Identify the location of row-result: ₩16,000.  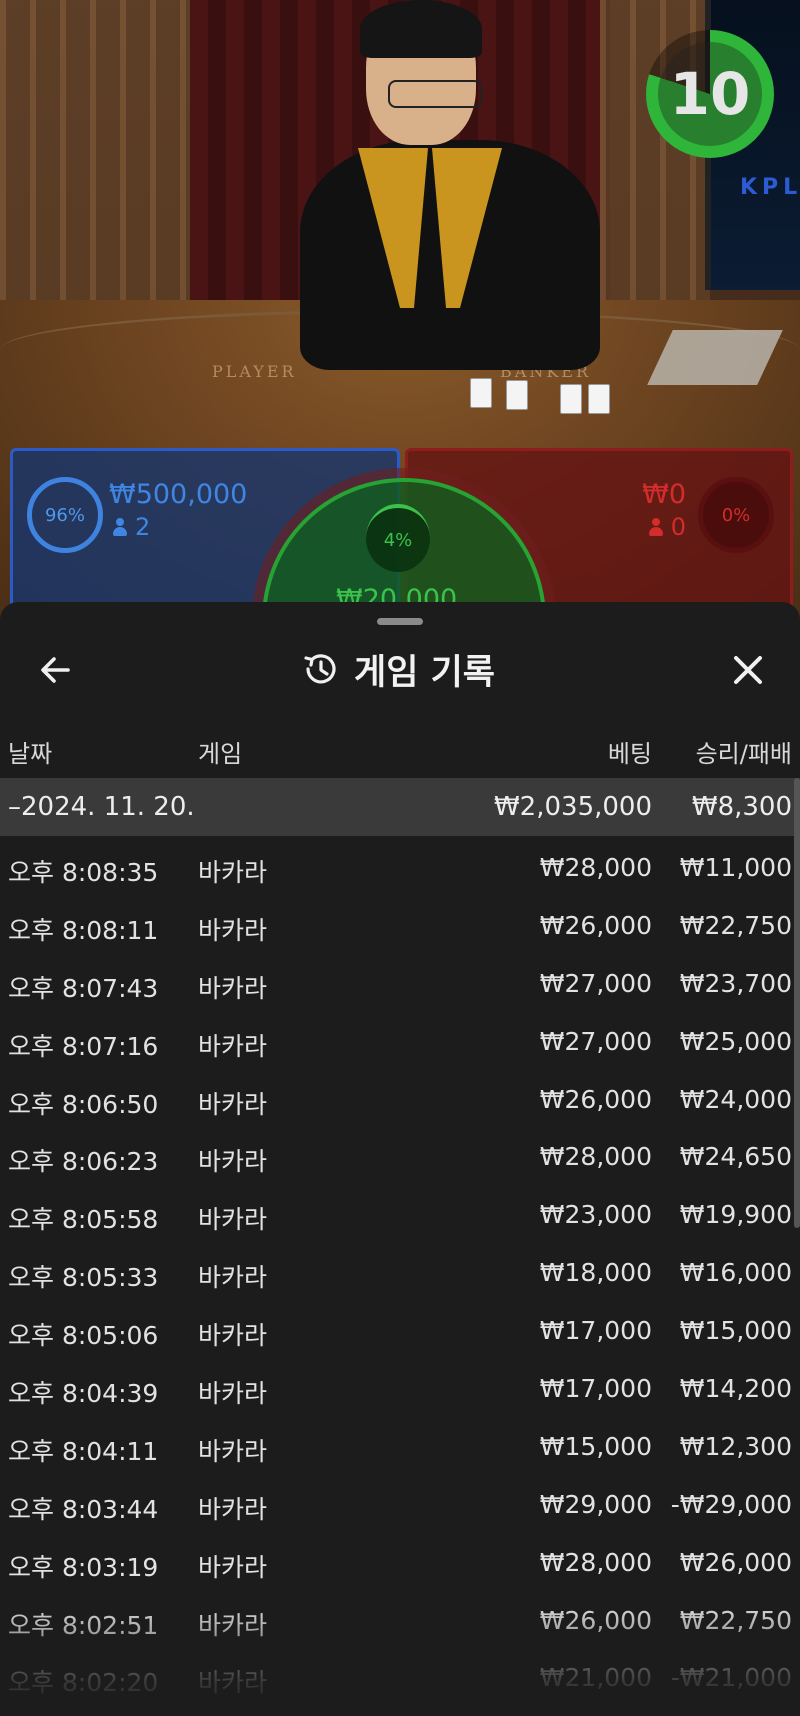
(735, 1273).